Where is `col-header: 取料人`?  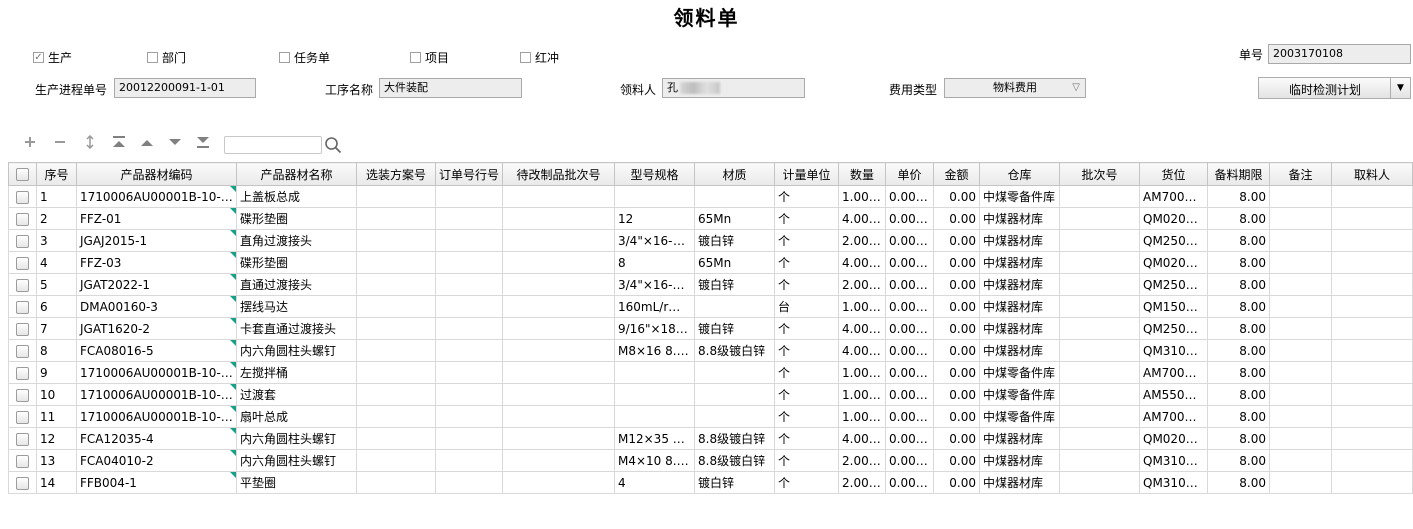 col-header: 取料人 is located at coordinates (1372, 174).